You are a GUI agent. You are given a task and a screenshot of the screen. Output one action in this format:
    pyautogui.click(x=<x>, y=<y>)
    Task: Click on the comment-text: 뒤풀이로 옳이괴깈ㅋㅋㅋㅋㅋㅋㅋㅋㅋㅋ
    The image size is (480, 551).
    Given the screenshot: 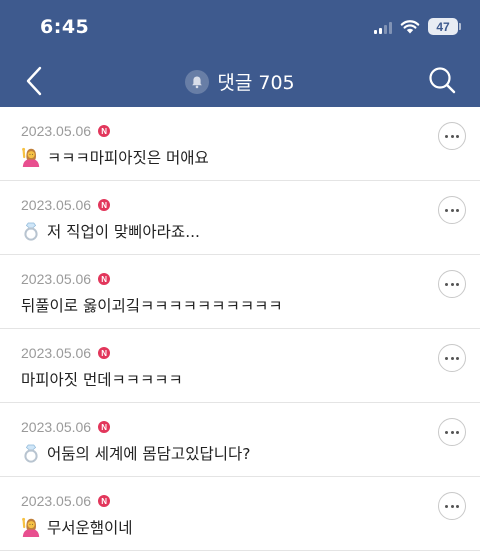 What is the action you would take?
    pyautogui.click(x=152, y=306)
    